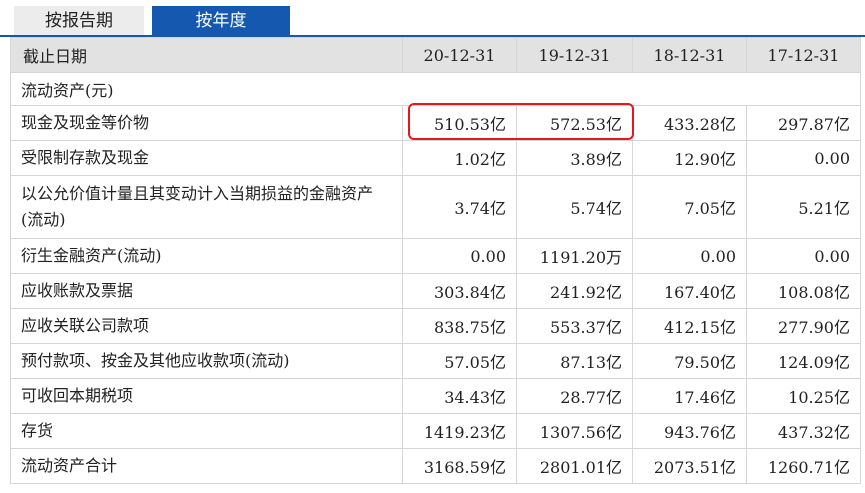 This screenshot has height=493, width=865. I want to click on table-row: 存货 1419.23亿 1307.56亿 943.76亿 437.32亿, so click(435, 431).